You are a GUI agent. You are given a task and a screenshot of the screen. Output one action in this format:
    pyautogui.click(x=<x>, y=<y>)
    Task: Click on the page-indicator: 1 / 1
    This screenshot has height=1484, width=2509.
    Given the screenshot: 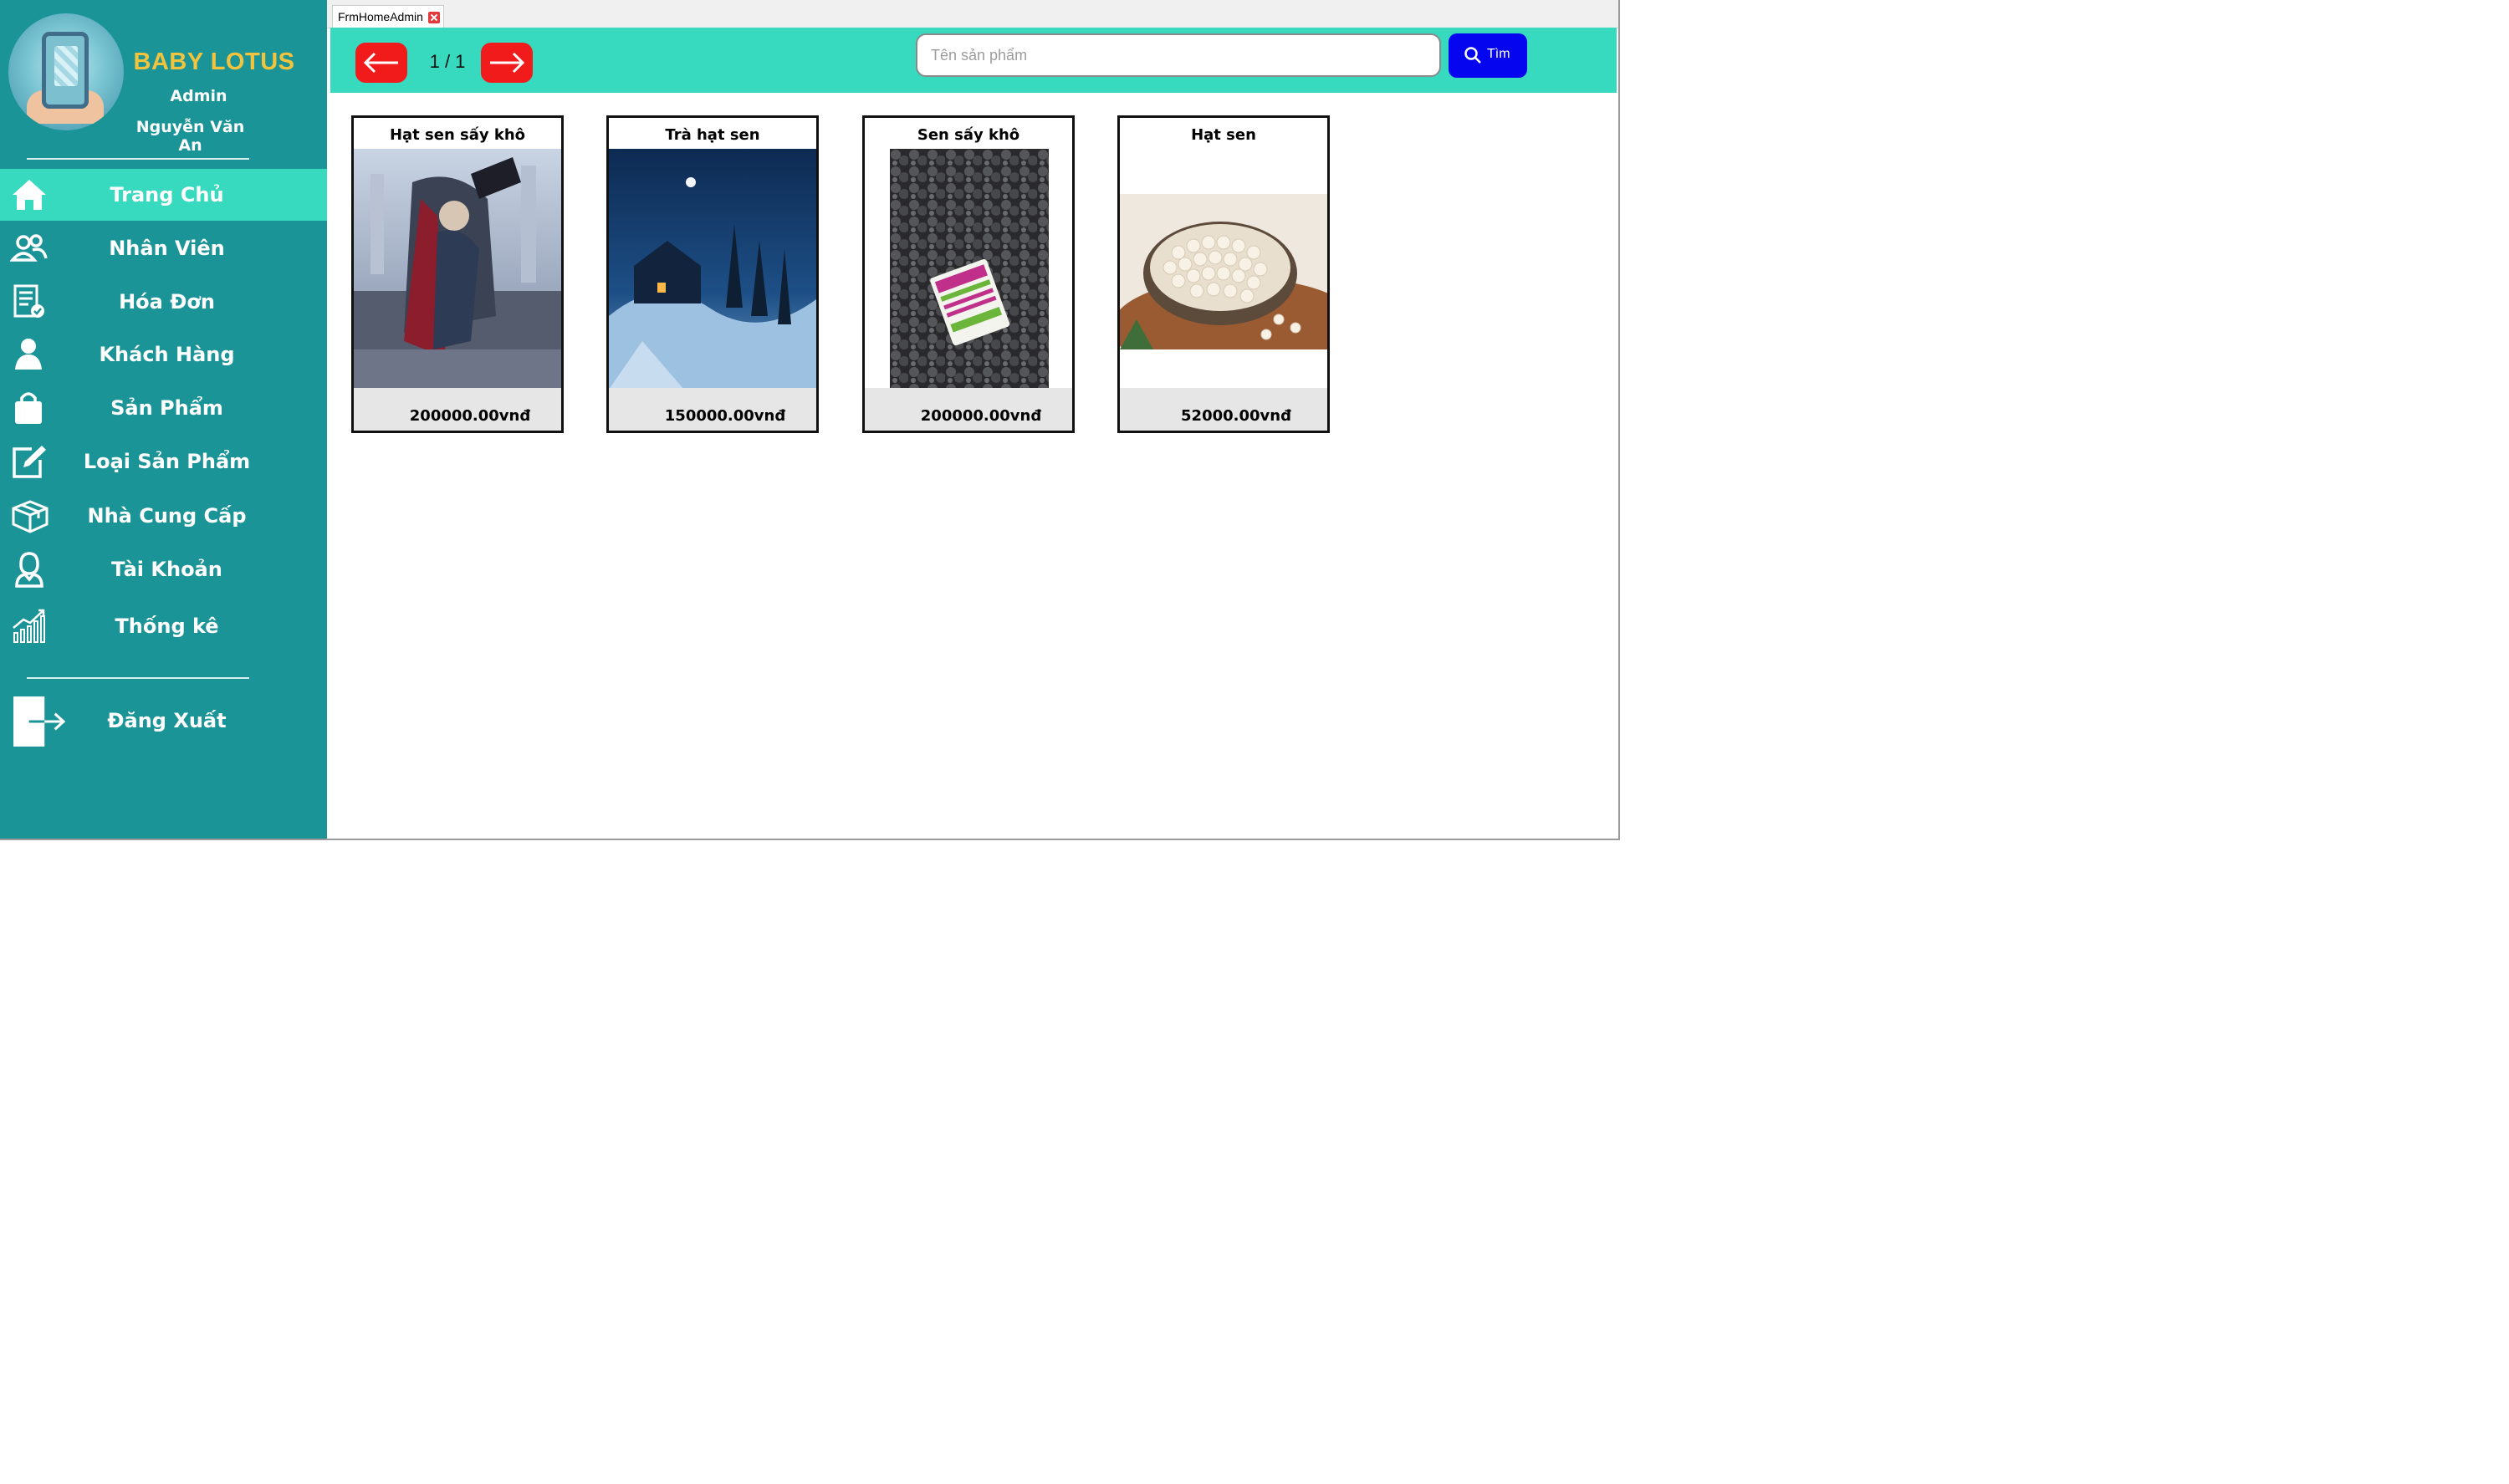 What is the action you would take?
    pyautogui.click(x=448, y=61)
    